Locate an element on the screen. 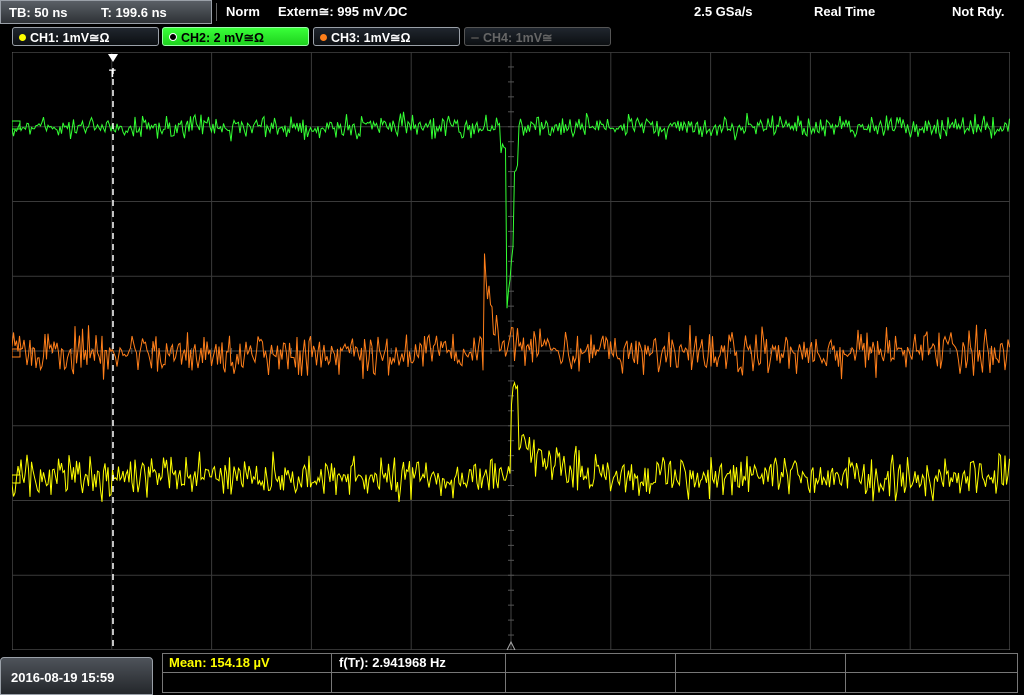  datetime-box: 2016-08-19 15:59 is located at coordinates (76, 676).